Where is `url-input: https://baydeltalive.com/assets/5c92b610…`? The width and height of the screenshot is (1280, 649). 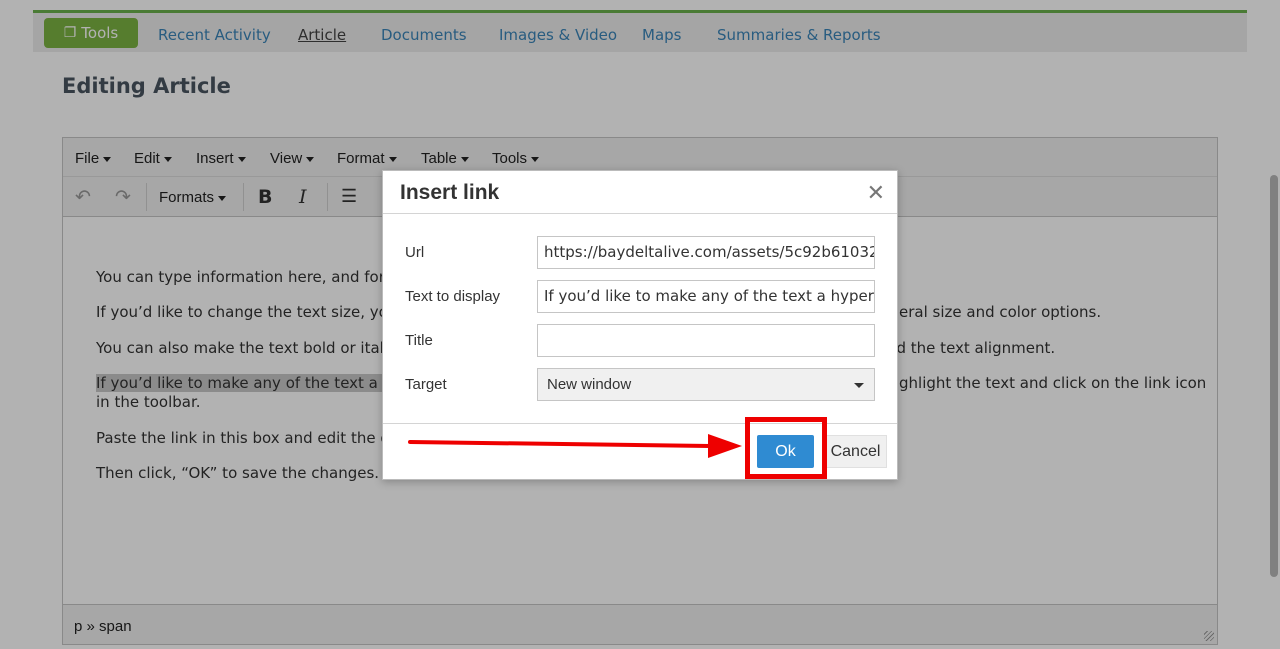 url-input: https://baydeltalive.com/assets/5c92b610… is located at coordinates (706, 252).